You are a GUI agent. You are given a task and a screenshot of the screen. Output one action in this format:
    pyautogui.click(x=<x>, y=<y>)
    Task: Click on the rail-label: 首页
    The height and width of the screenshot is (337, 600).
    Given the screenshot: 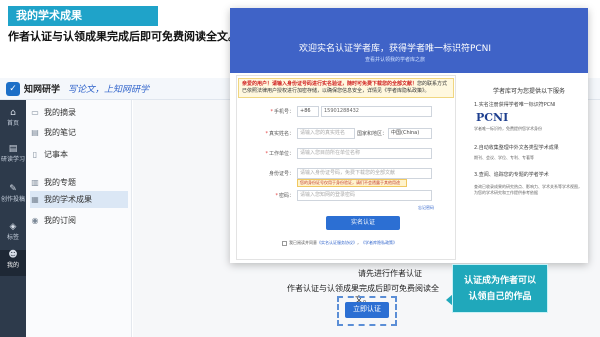 What is the action you would take?
    pyautogui.click(x=12, y=123)
    